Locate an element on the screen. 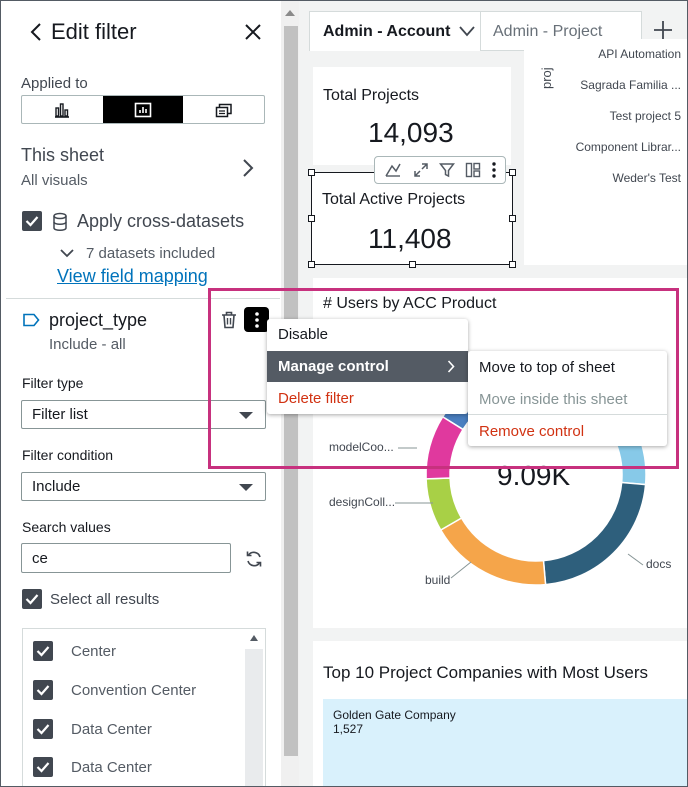 This screenshot has height=787, width=688. more-vertical-icon is located at coordinates (494, 170).